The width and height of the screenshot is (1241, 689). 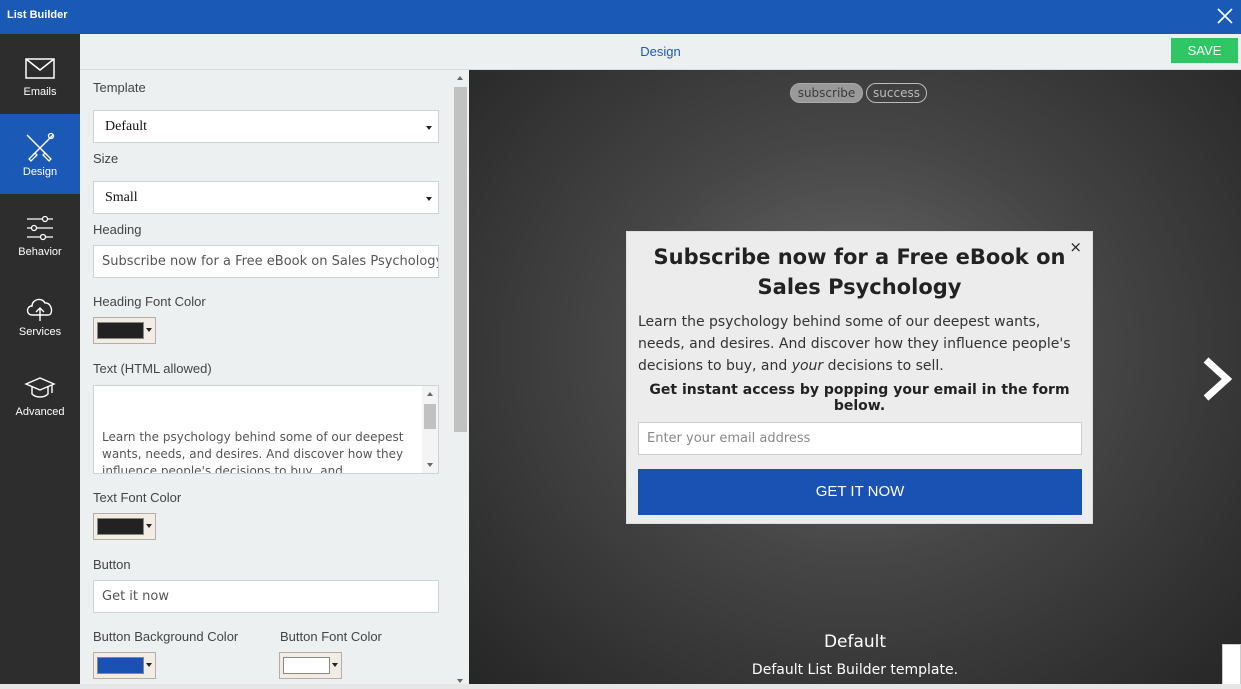 I want to click on sidebar-item-label: Emails, so click(x=40, y=92).